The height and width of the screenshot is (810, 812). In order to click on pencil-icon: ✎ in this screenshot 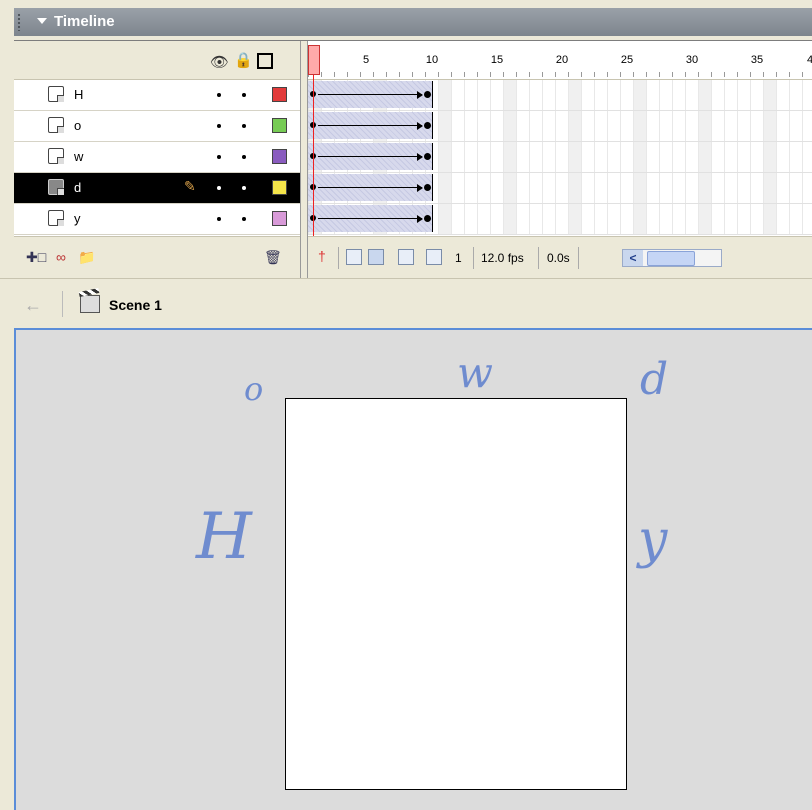, I will do `click(190, 186)`.